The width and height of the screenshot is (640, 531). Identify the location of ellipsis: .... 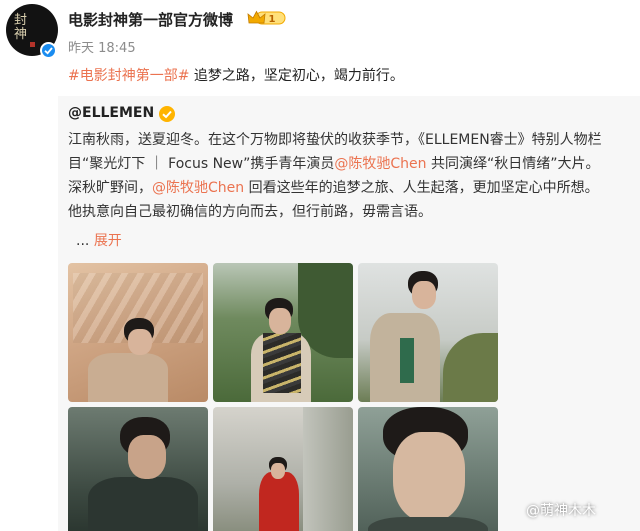
(83, 241).